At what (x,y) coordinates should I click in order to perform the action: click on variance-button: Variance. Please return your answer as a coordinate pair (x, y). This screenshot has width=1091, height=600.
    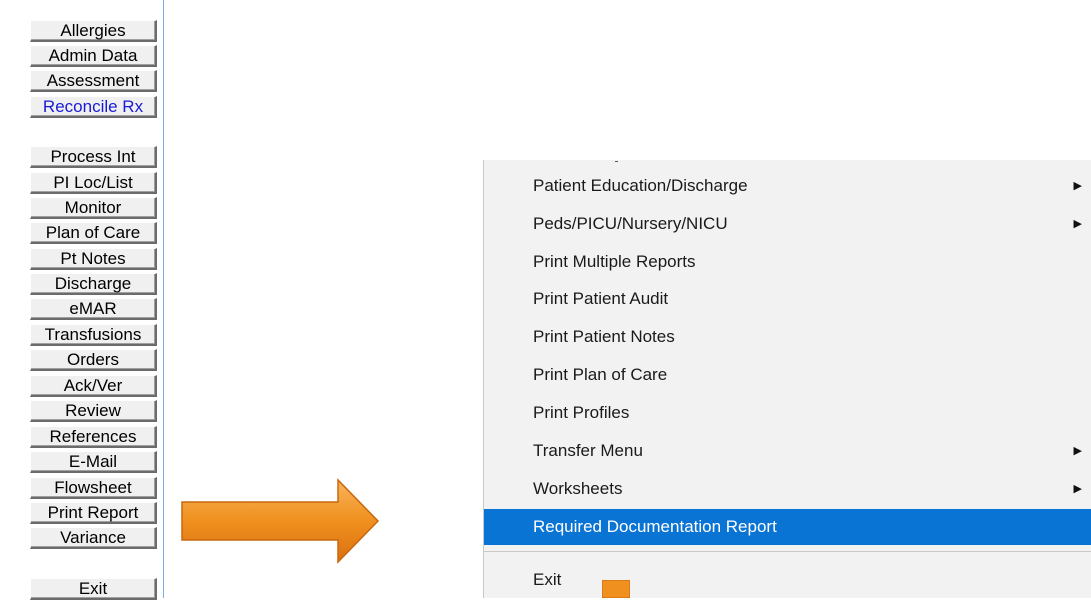
    Looking at the image, I should click on (93, 538).